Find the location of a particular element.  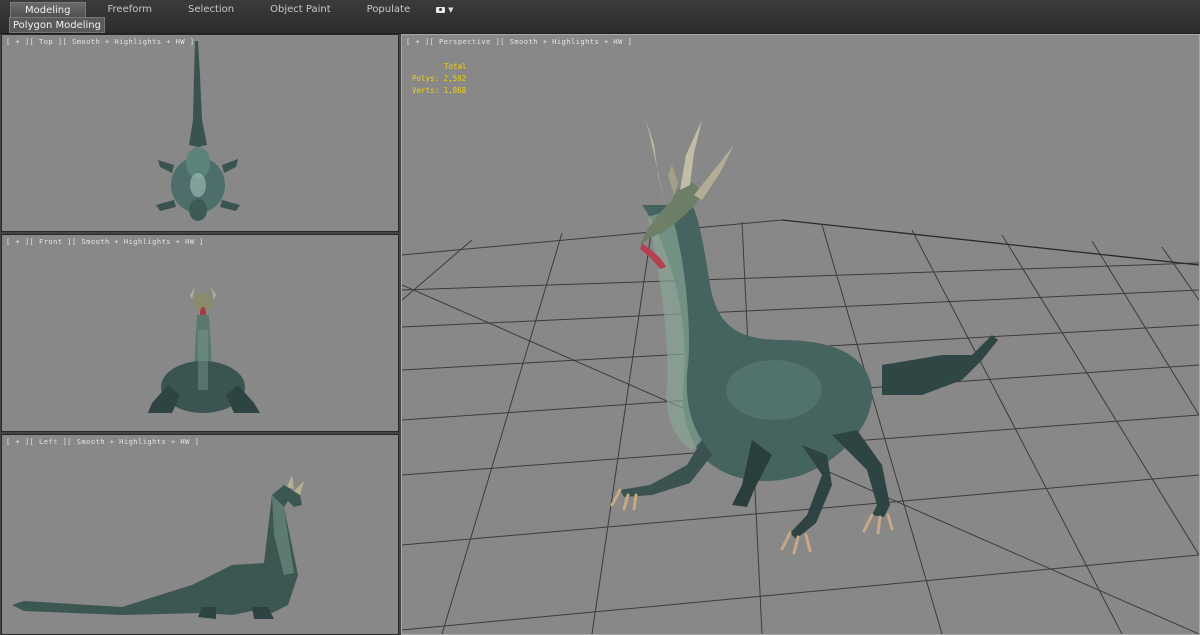

dropdown-arrow-icon: ▼ is located at coordinates (451, 9).